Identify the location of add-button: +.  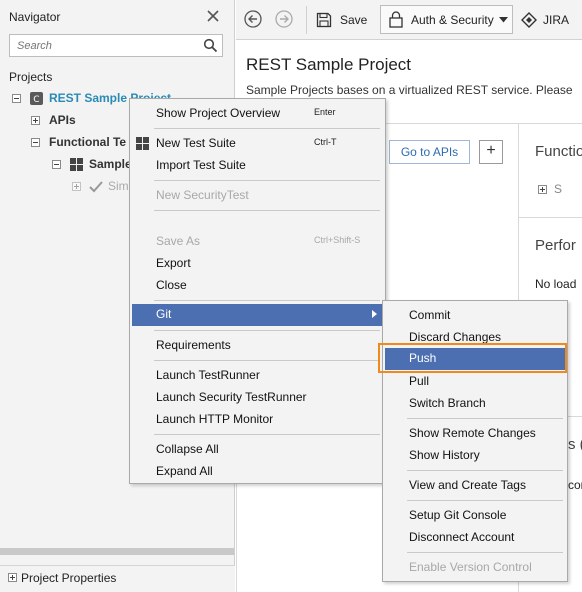
(491, 152).